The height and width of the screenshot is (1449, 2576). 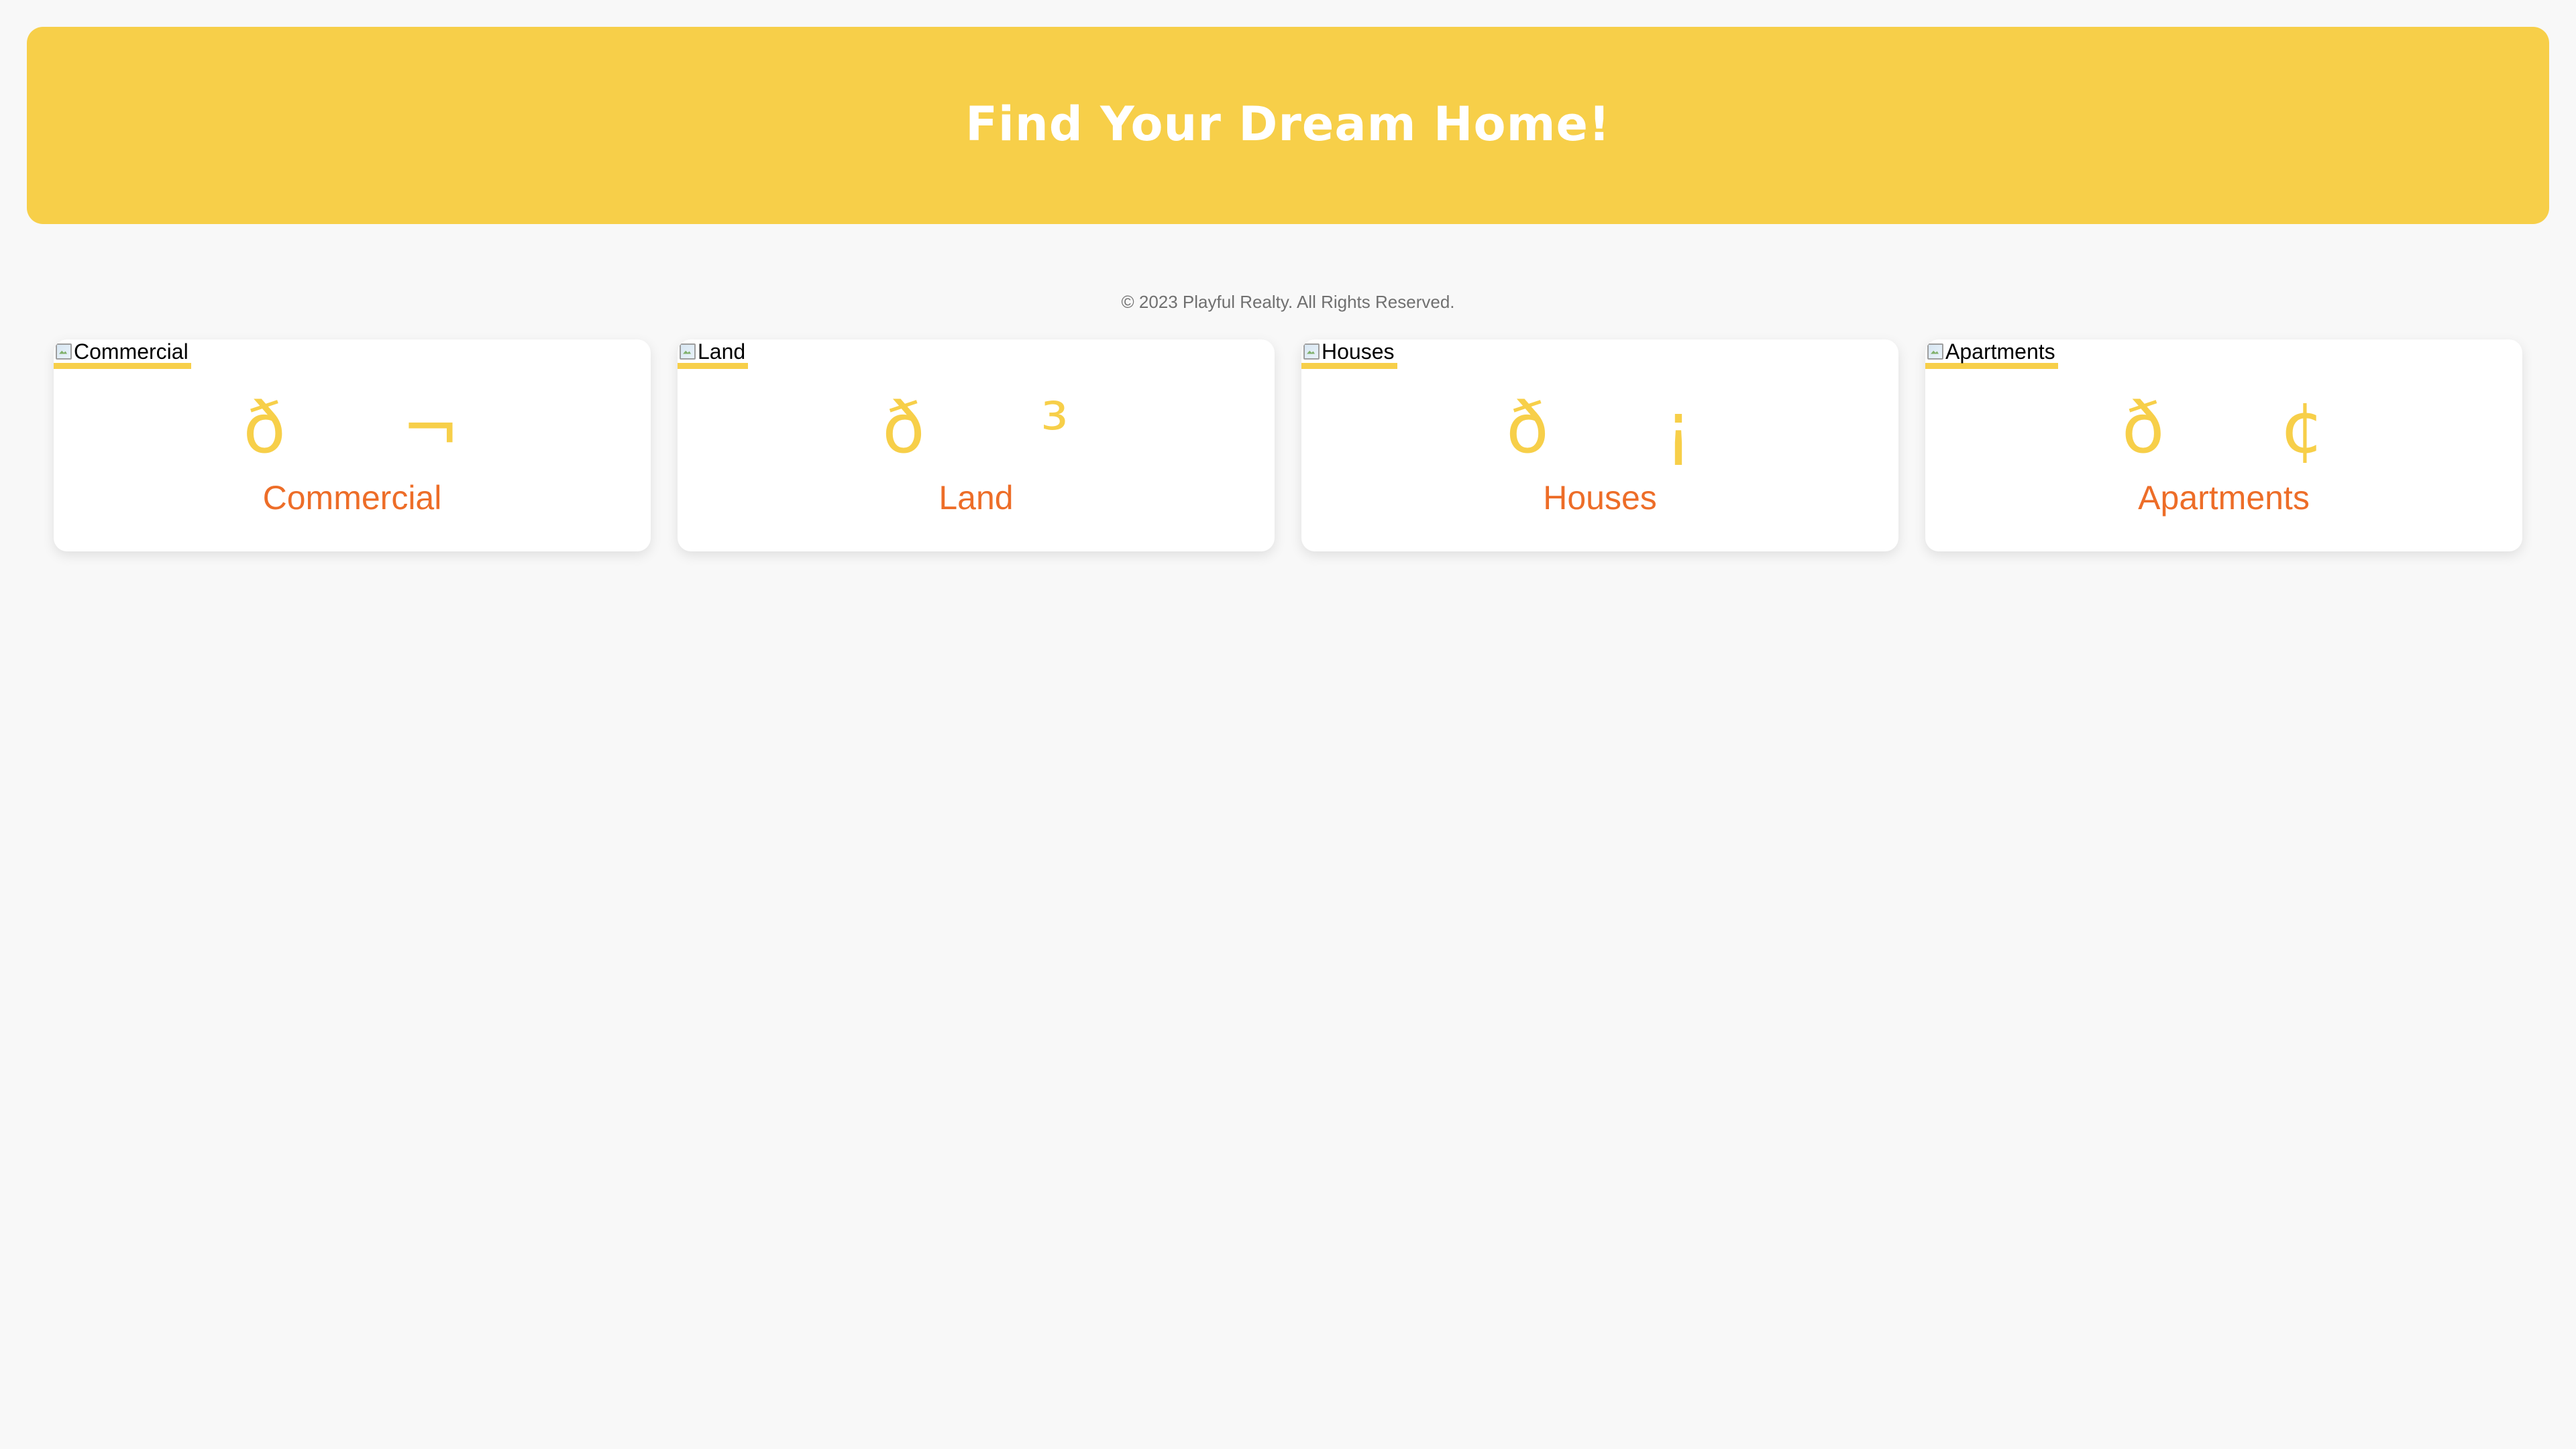 What do you see at coordinates (1358, 351) in the screenshot?
I see `image-alt-text: Houses` at bounding box center [1358, 351].